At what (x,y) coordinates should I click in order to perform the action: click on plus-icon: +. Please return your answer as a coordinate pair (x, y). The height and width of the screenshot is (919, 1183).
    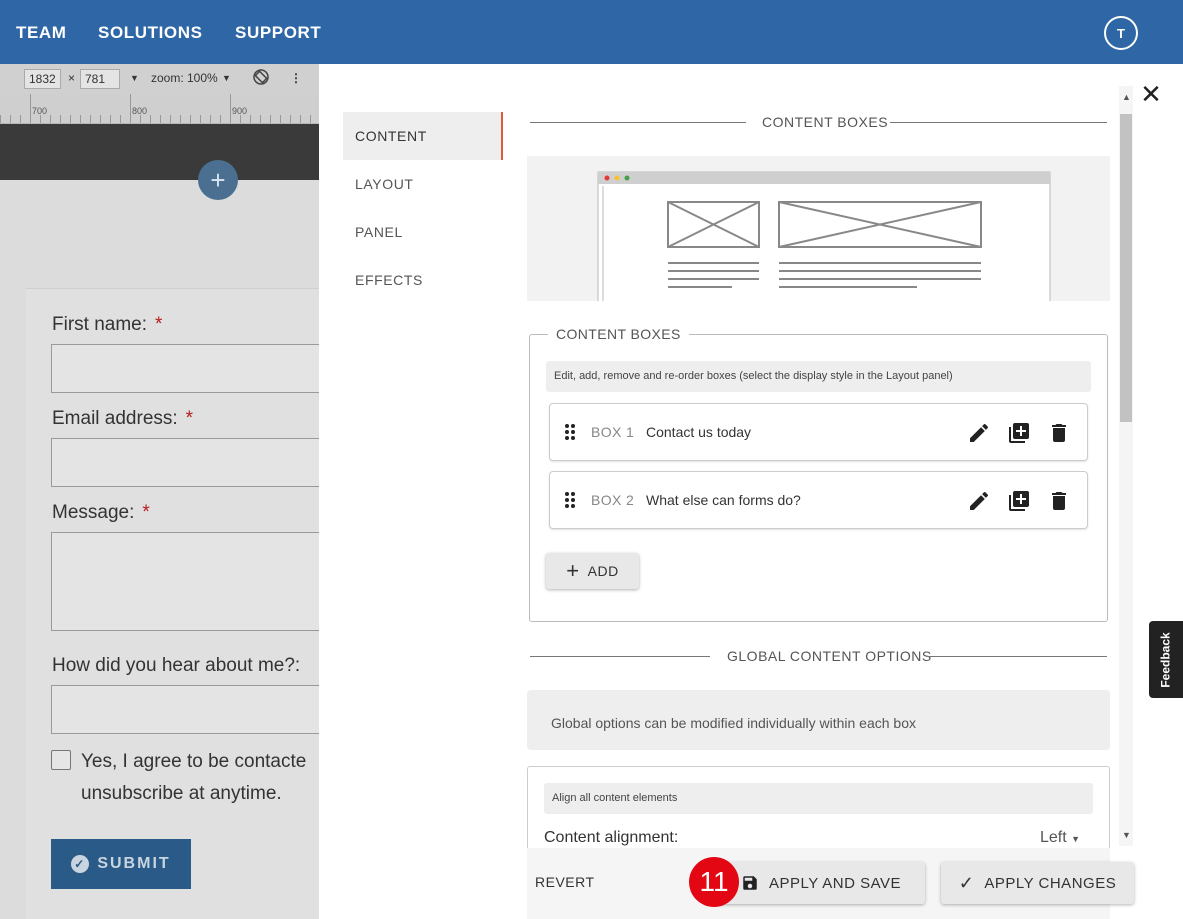
    Looking at the image, I should click on (573, 570).